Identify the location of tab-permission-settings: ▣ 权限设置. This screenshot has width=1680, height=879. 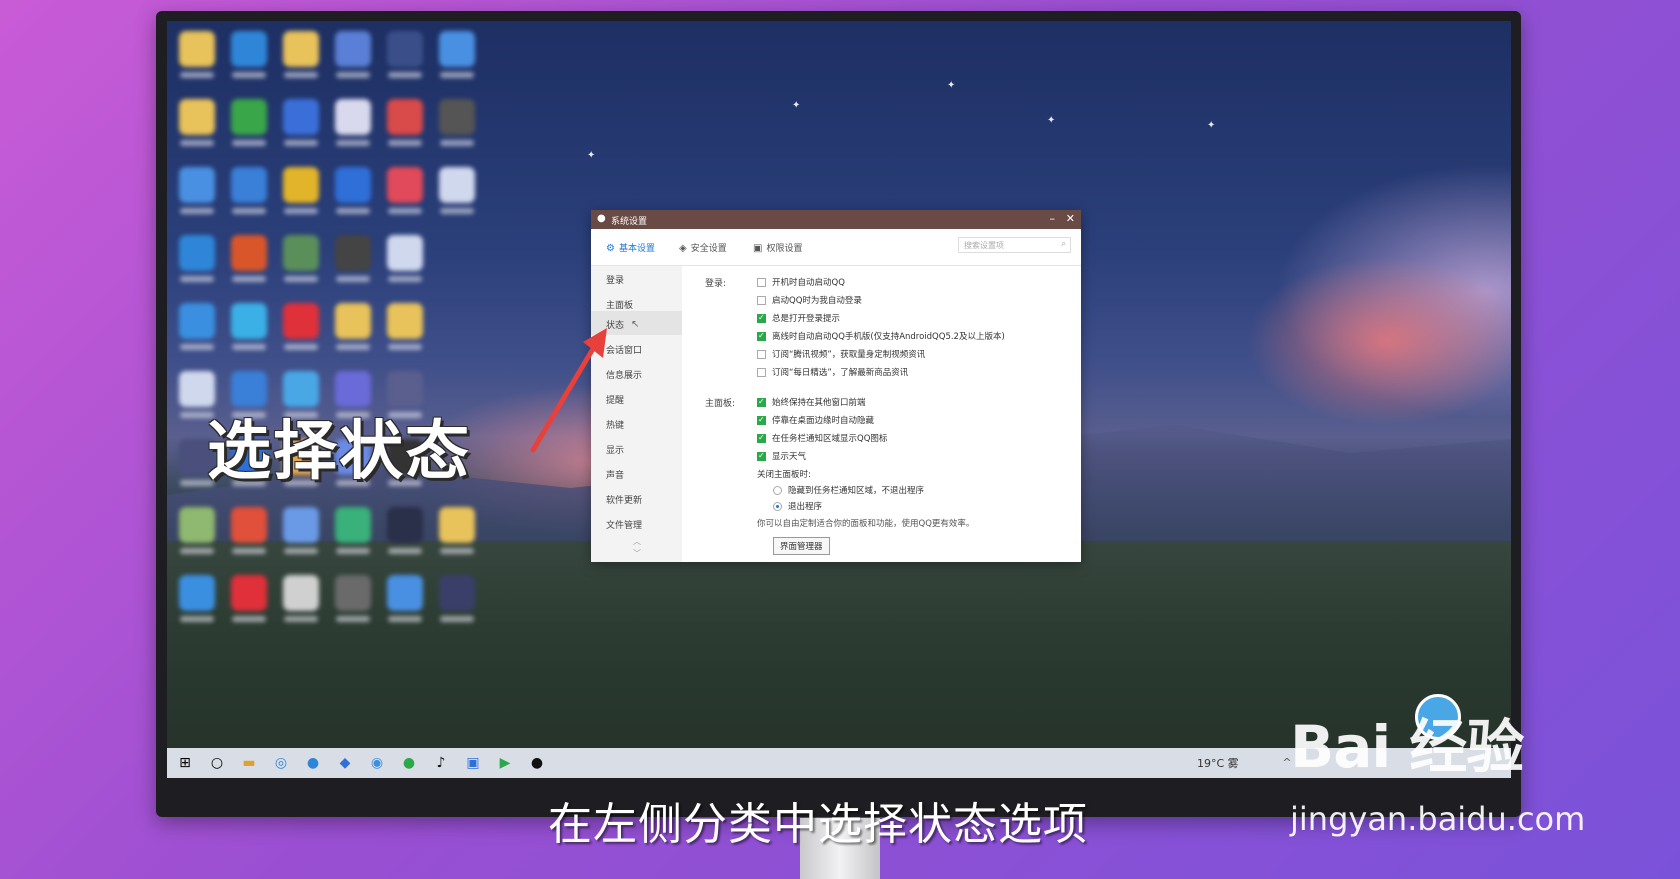
(777, 247).